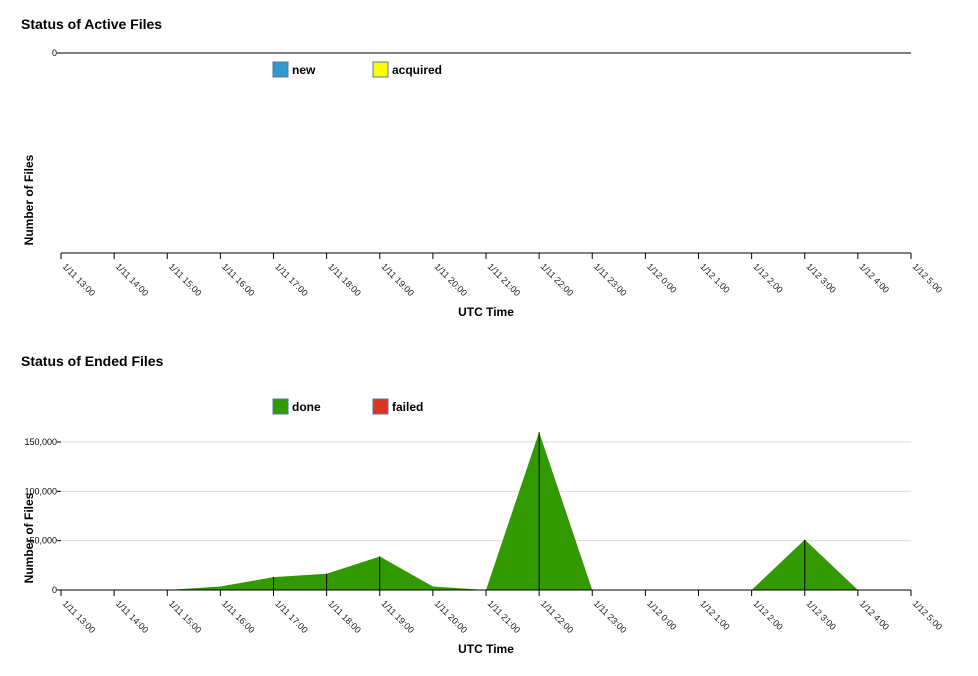 This screenshot has height=676, width=978. What do you see at coordinates (380, 406) in the screenshot?
I see `legend-swatch-failed` at bounding box center [380, 406].